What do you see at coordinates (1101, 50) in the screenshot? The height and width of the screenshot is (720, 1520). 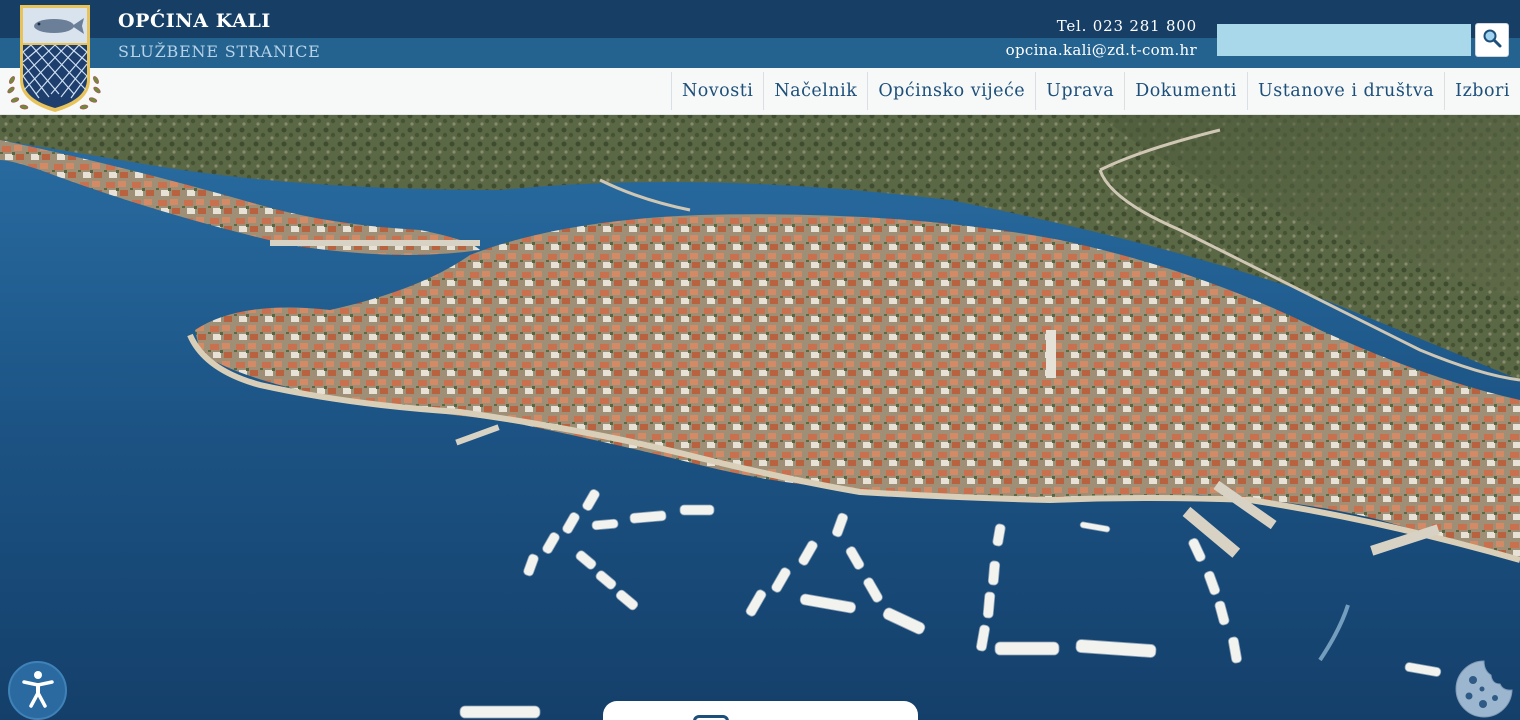 I see `contact-email: opcina.kali@zd.t-com.hr` at bounding box center [1101, 50].